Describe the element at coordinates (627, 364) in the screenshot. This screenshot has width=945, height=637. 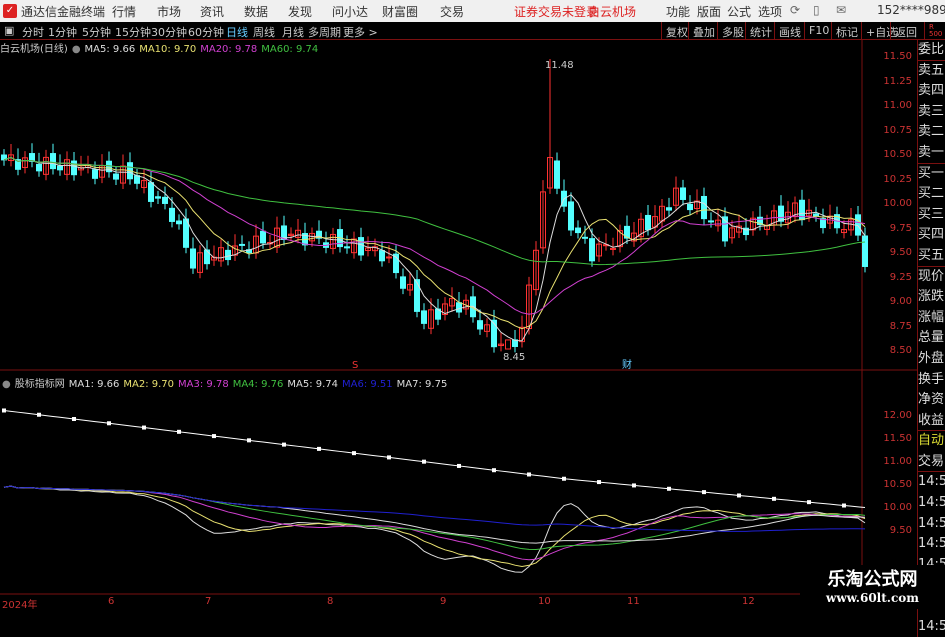
I see `marker-cai: 财` at that location.